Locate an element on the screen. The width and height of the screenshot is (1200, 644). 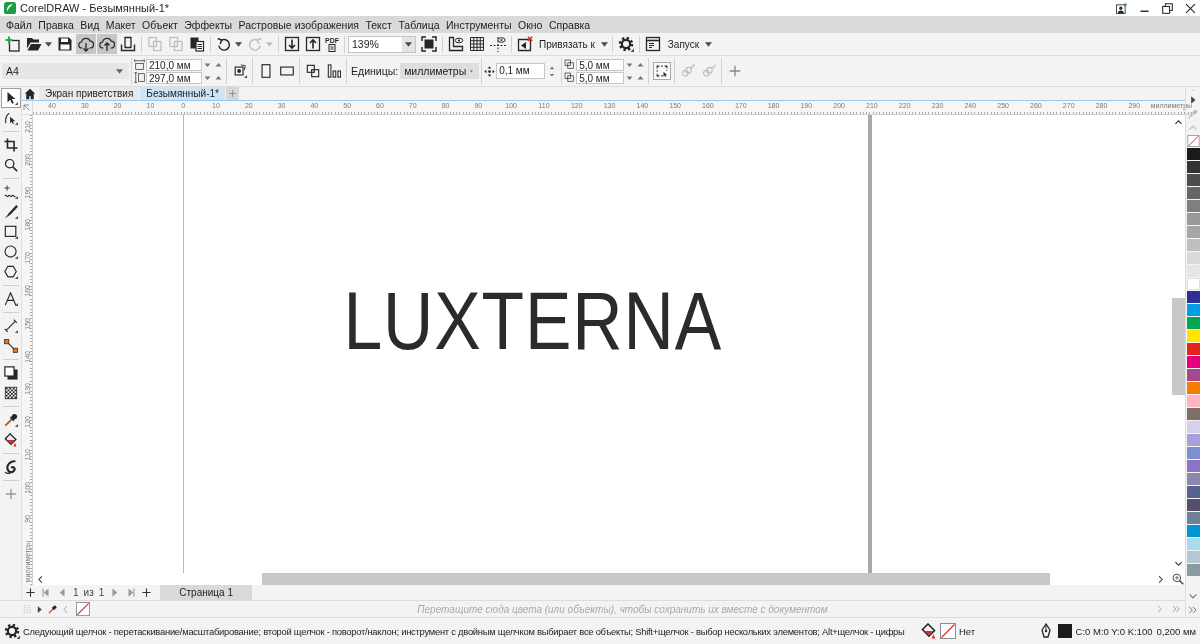
cloud-download-icon is located at coordinates (85, 44).